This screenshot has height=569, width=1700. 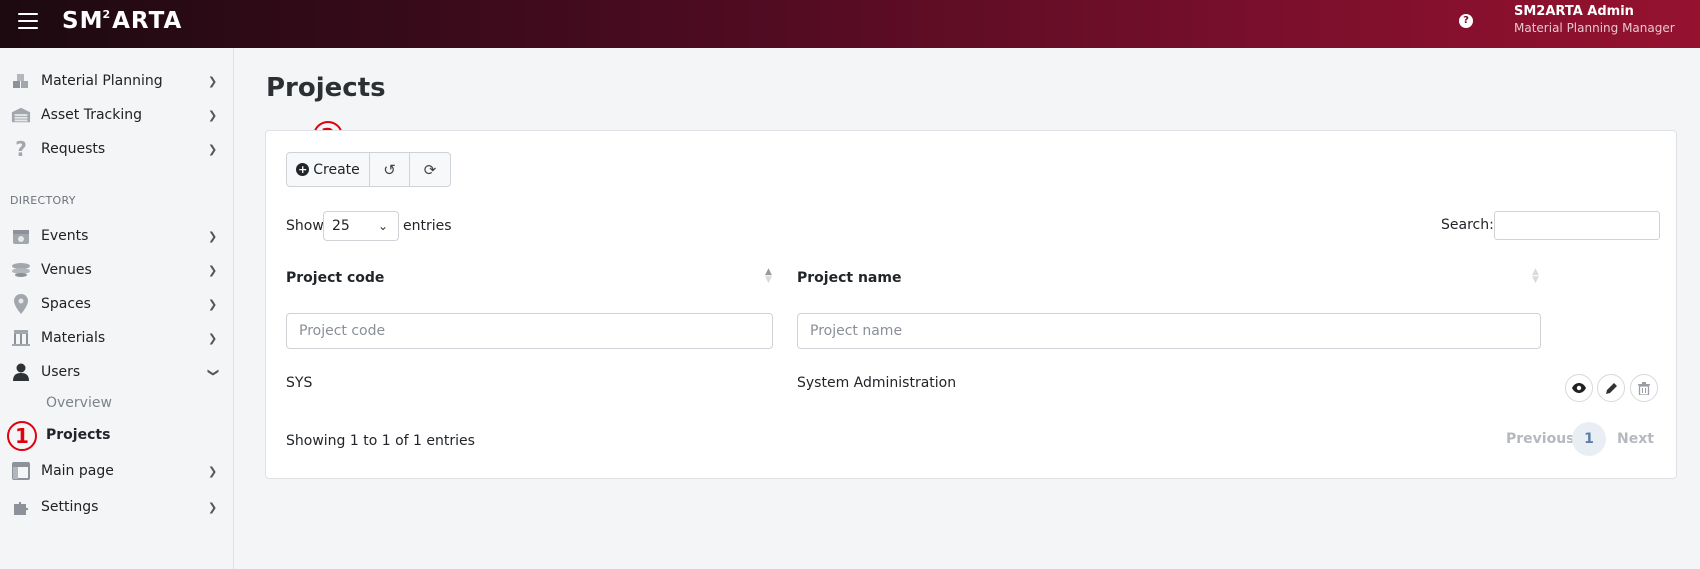 What do you see at coordinates (116, 507) in the screenshot?
I see `sidebar-item-settings: Settings ❯` at bounding box center [116, 507].